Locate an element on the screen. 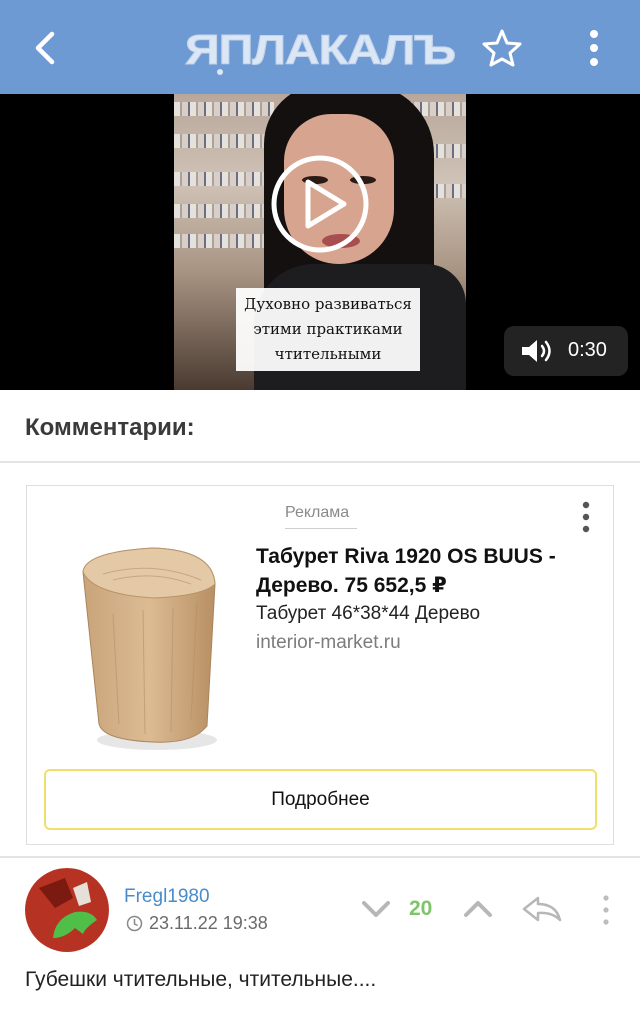  ad-details-button: Подробнее is located at coordinates (320, 799).